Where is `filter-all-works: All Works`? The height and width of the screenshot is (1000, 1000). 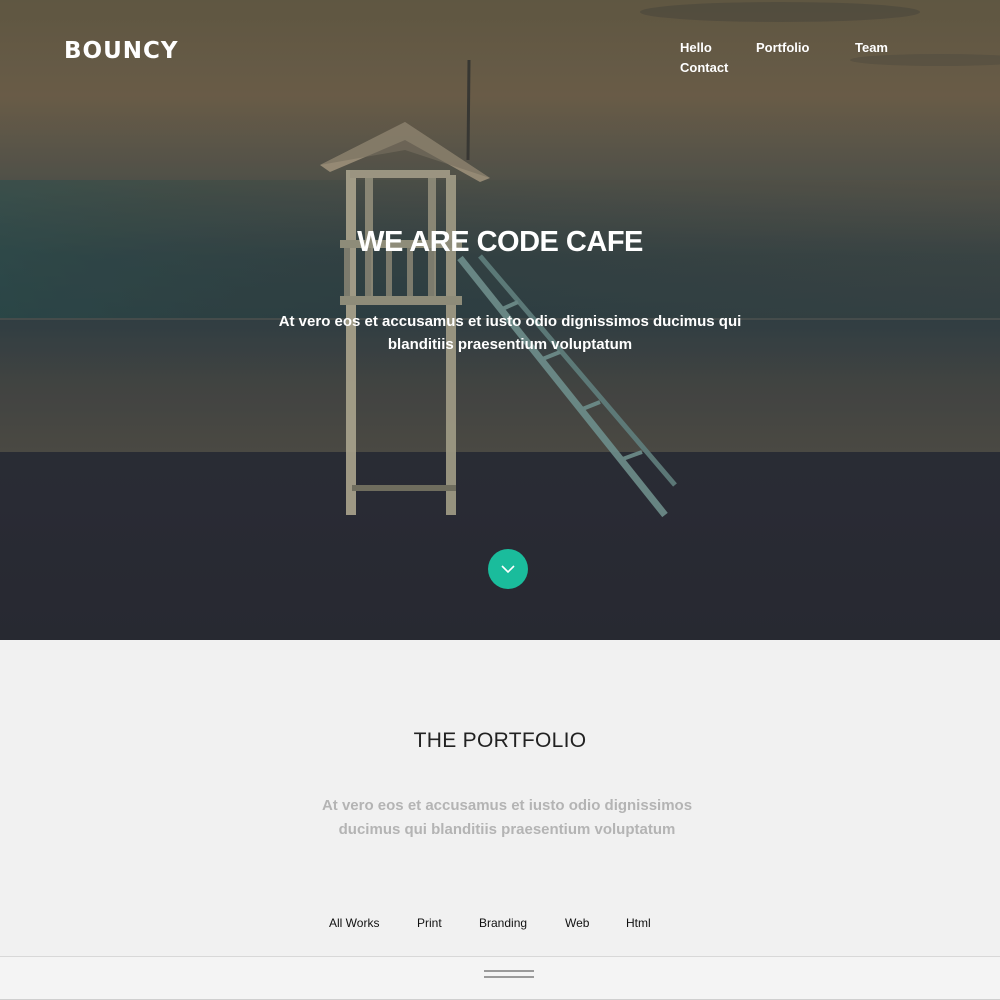
filter-all-works: All Works is located at coordinates (354, 923).